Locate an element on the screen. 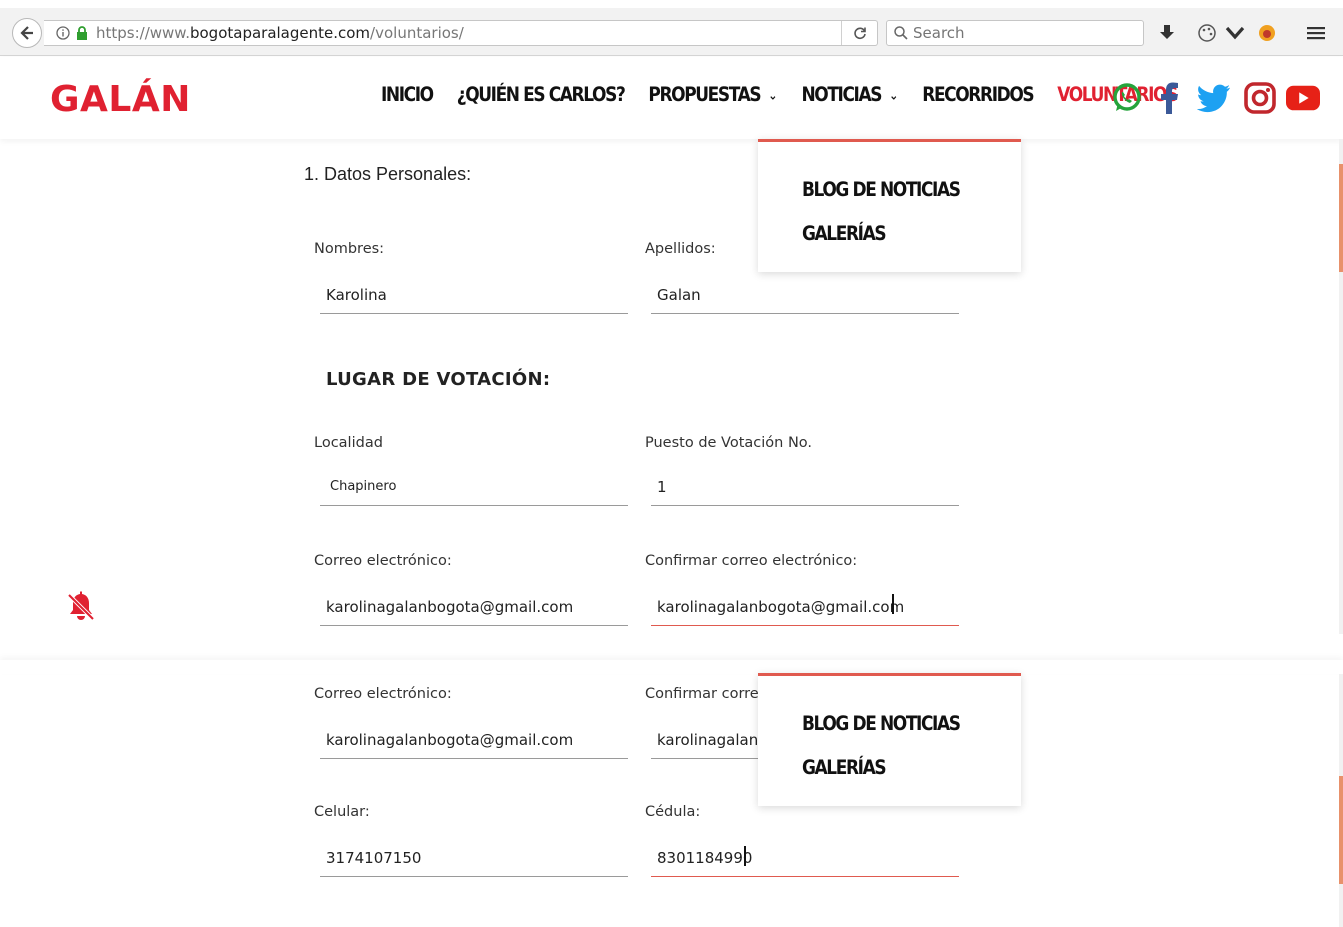 The image size is (1343, 927). search-input is located at coordinates (1023, 33).